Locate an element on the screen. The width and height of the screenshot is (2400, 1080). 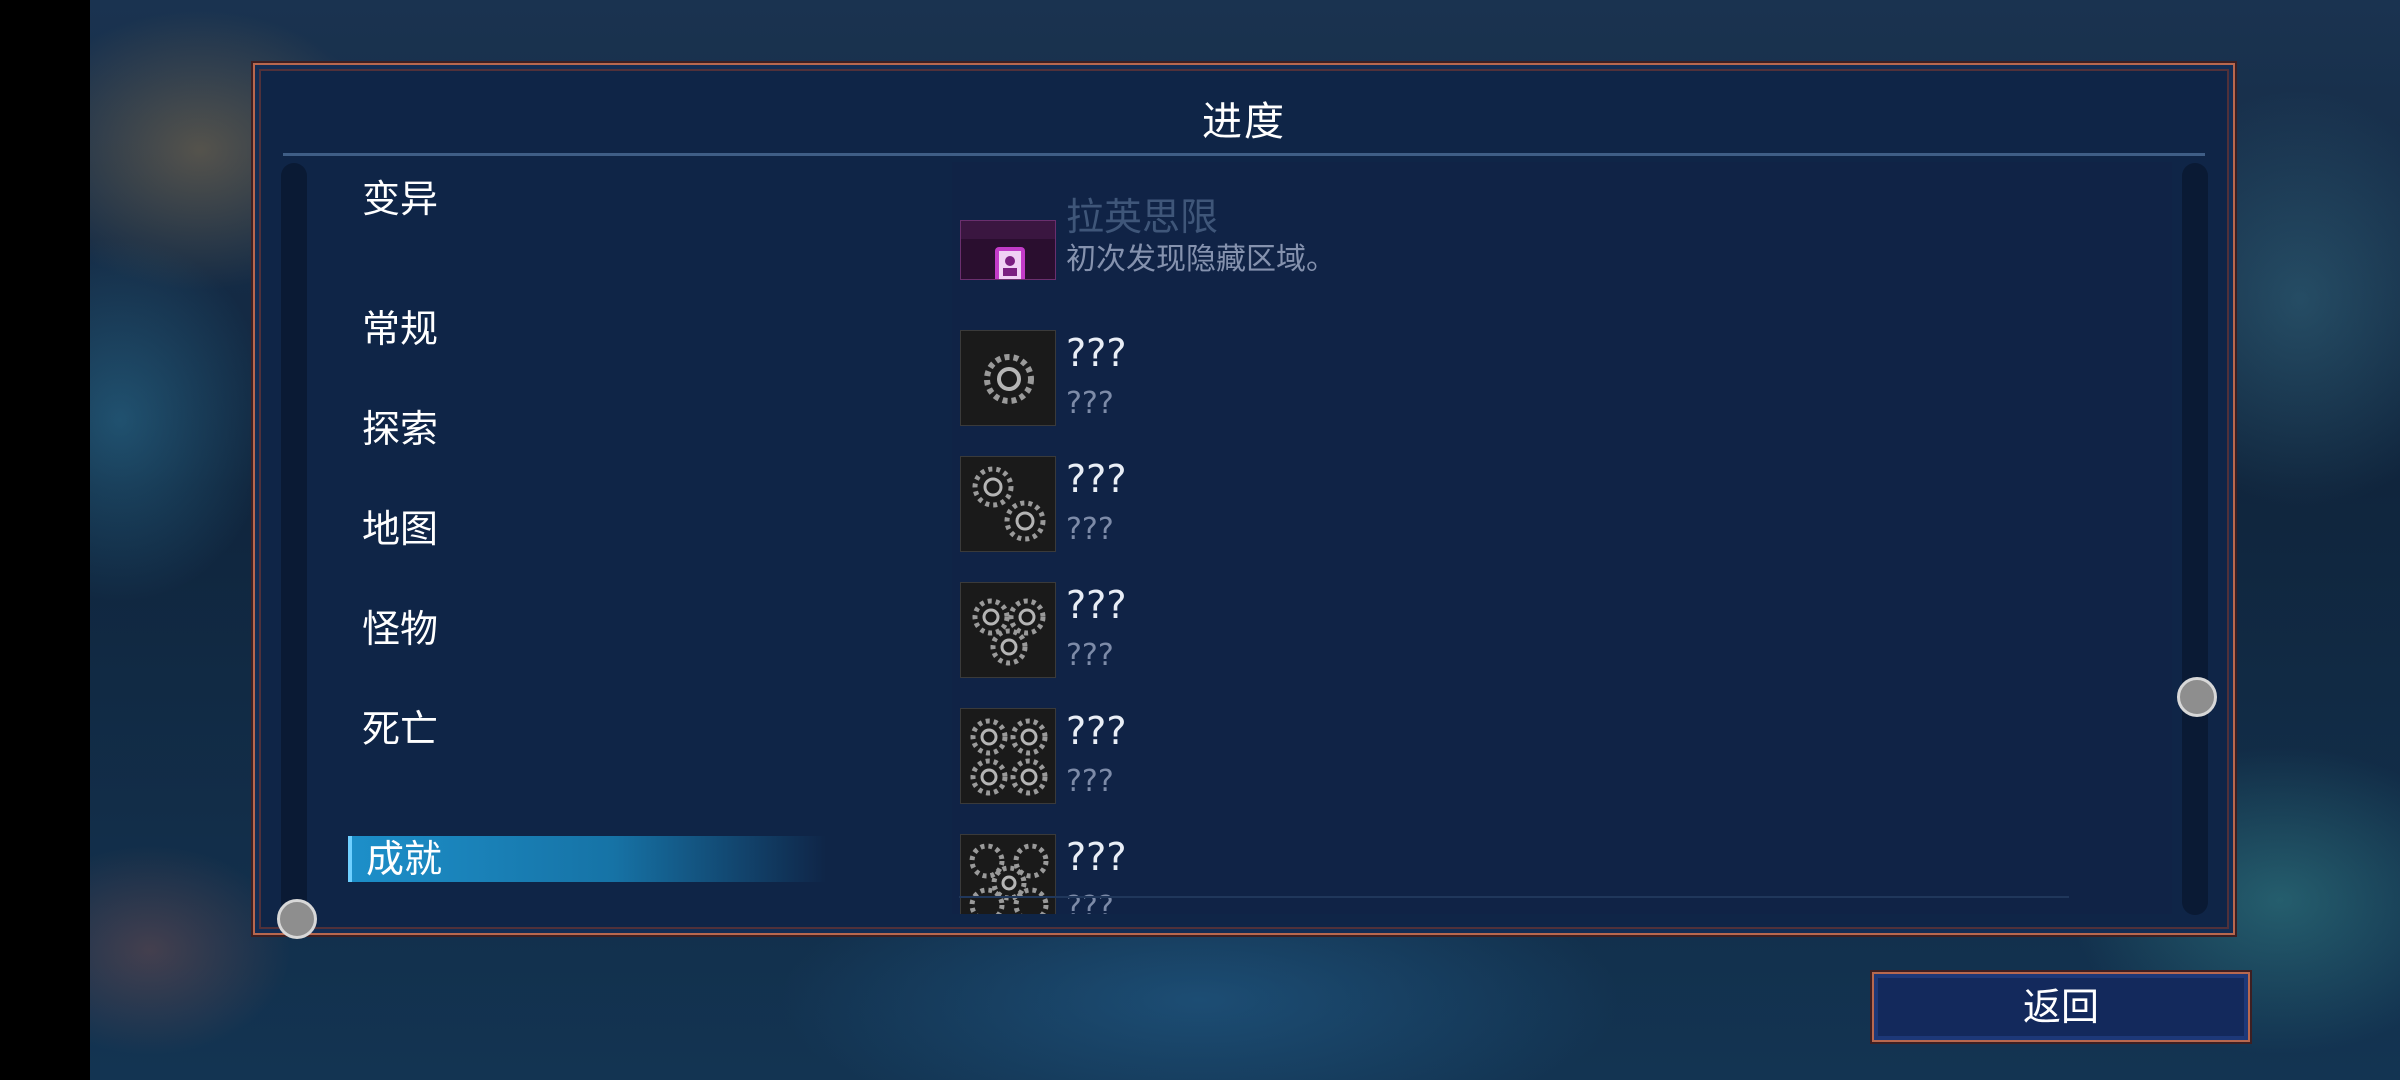
gear-5-icon is located at coordinates (1008, 874).